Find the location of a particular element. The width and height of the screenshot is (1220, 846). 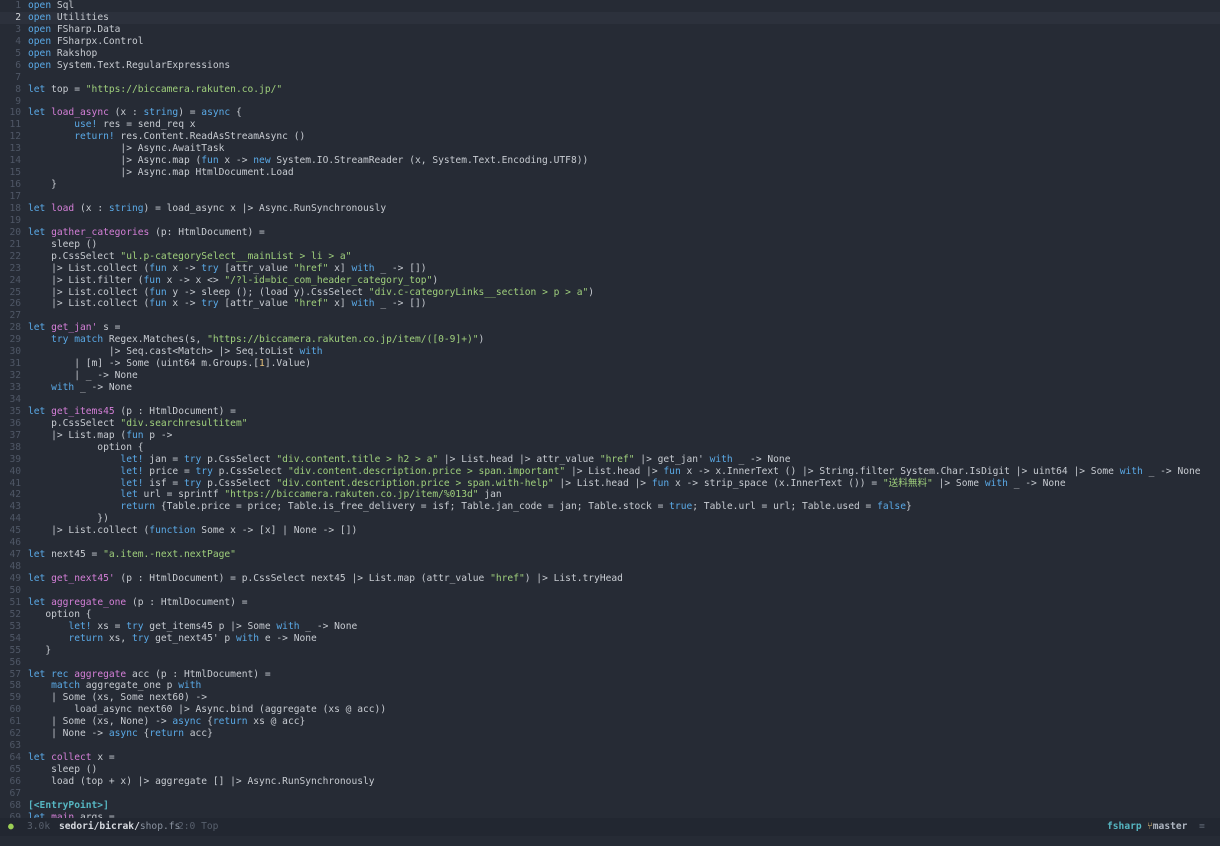

code-line: 2 open Utilities is located at coordinates (610, 17).